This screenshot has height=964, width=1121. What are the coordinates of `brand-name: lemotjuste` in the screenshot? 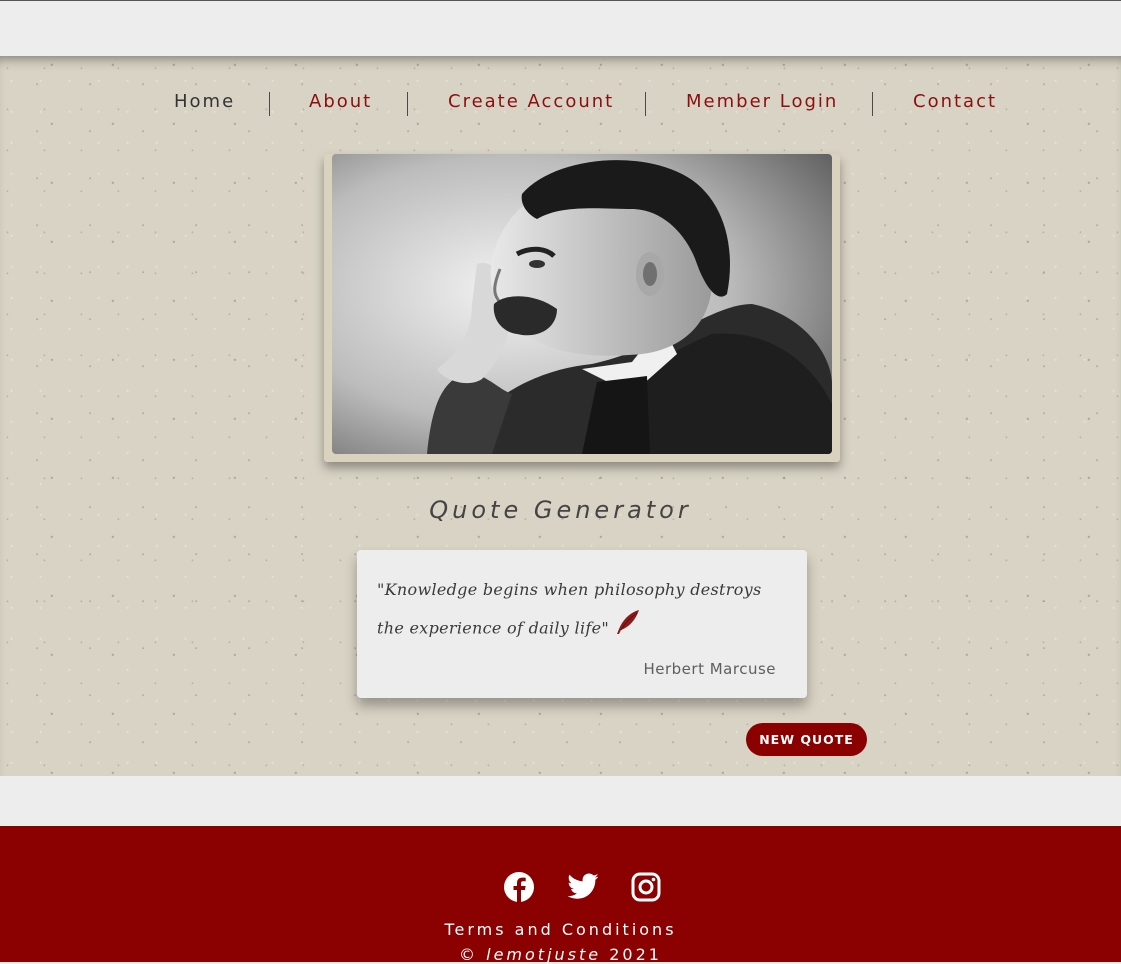 It's located at (544, 954).